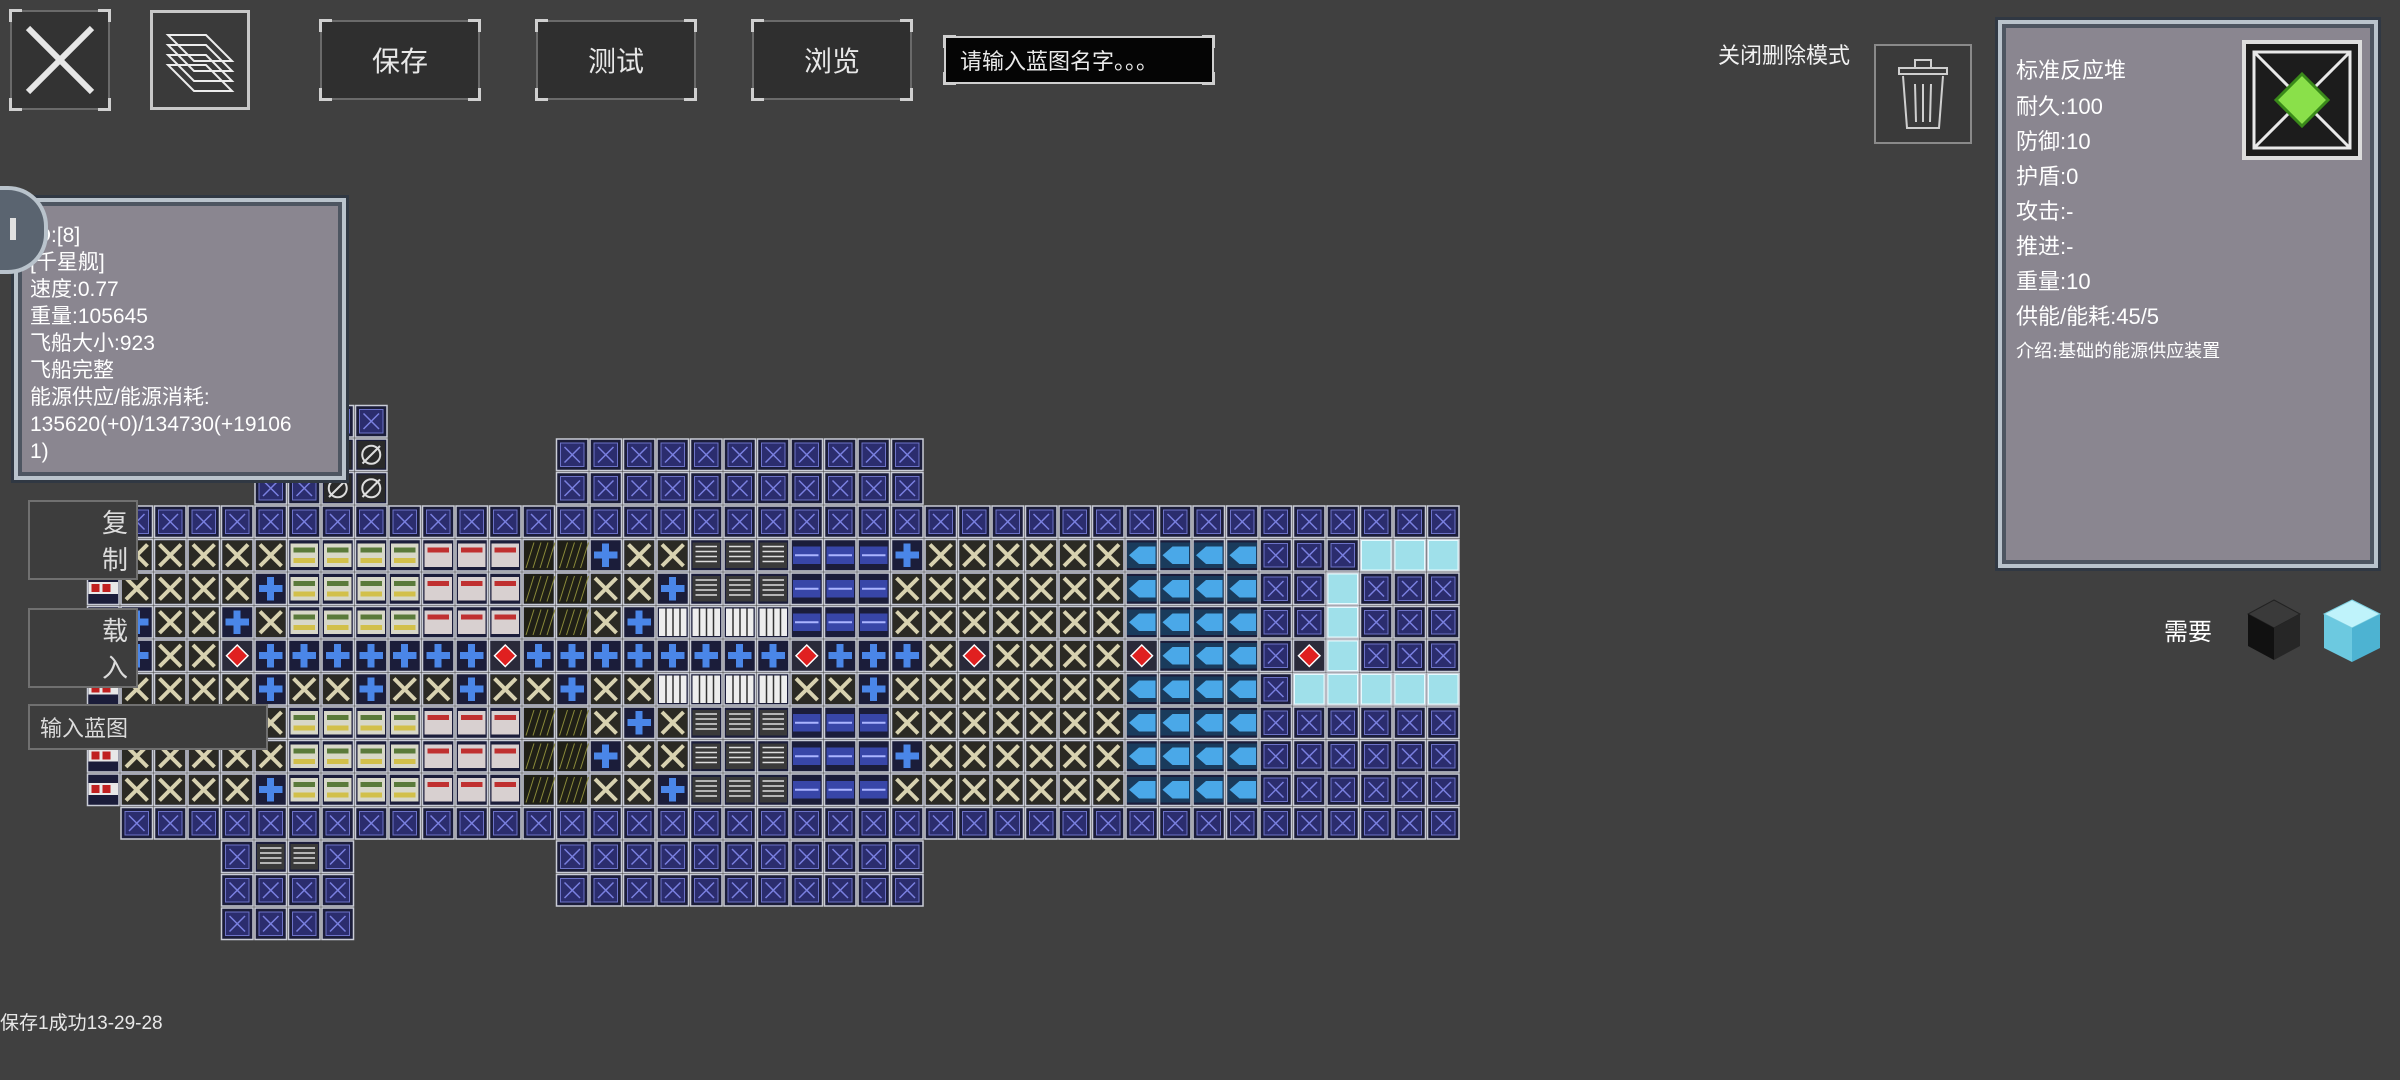  Describe the element at coordinates (673, 622) in the screenshot. I see `ship-tile-grid` at that location.